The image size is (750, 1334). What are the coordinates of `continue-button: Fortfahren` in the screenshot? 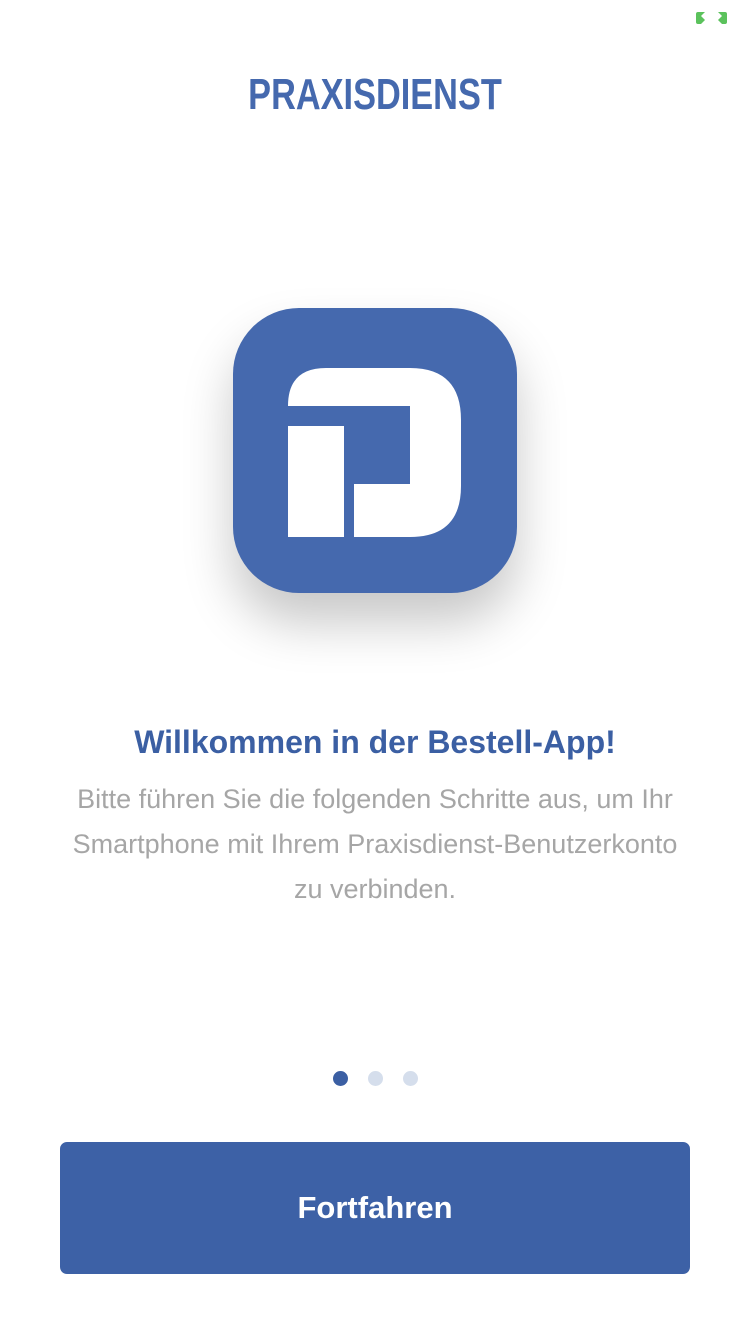 It's located at (375, 1208).